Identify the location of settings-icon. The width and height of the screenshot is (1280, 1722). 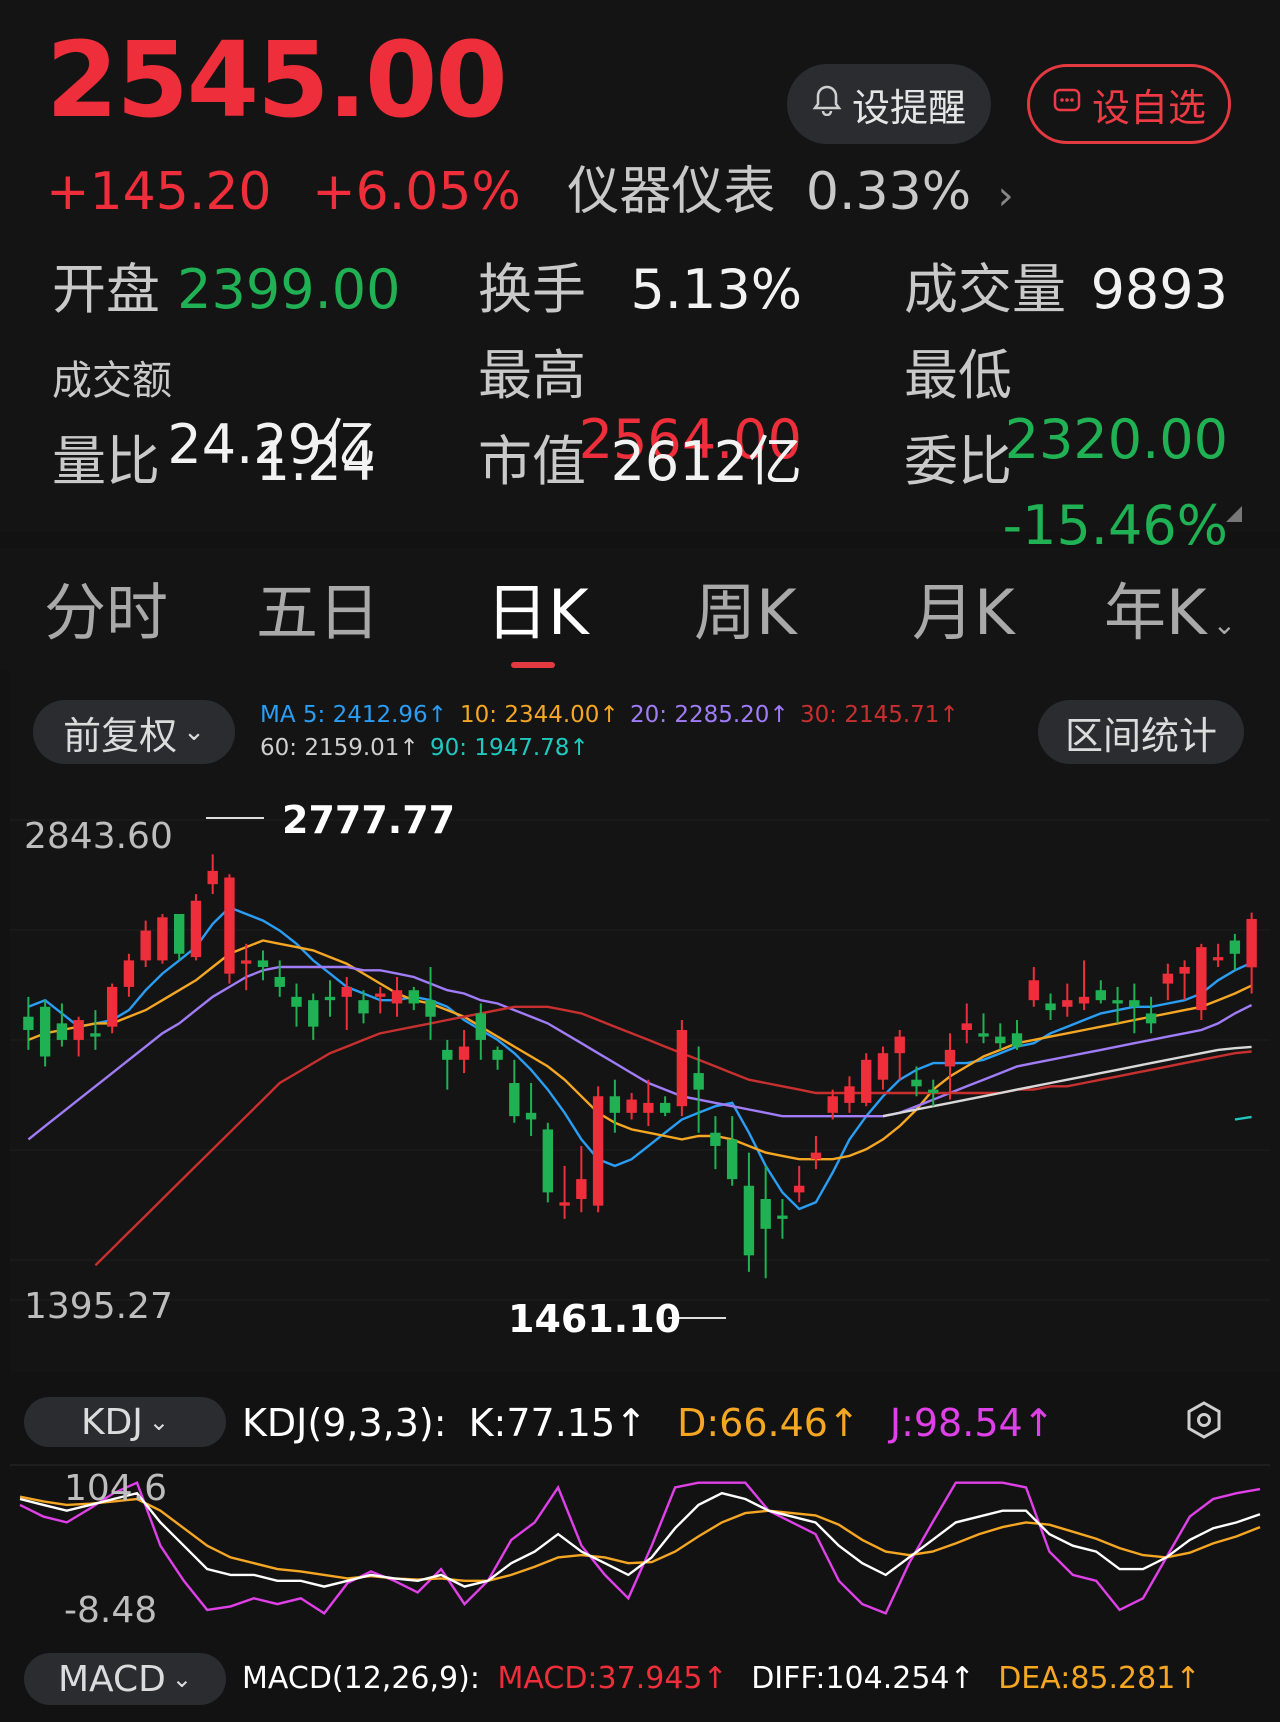
(1204, 1420).